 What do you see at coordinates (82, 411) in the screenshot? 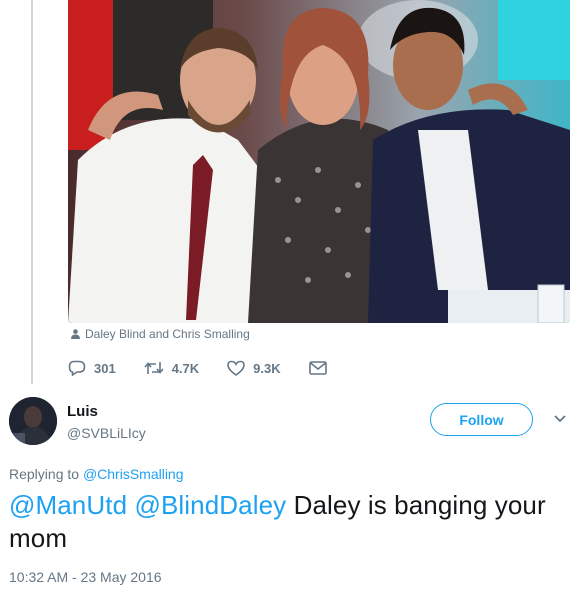
I see `display-name: Luis` at bounding box center [82, 411].